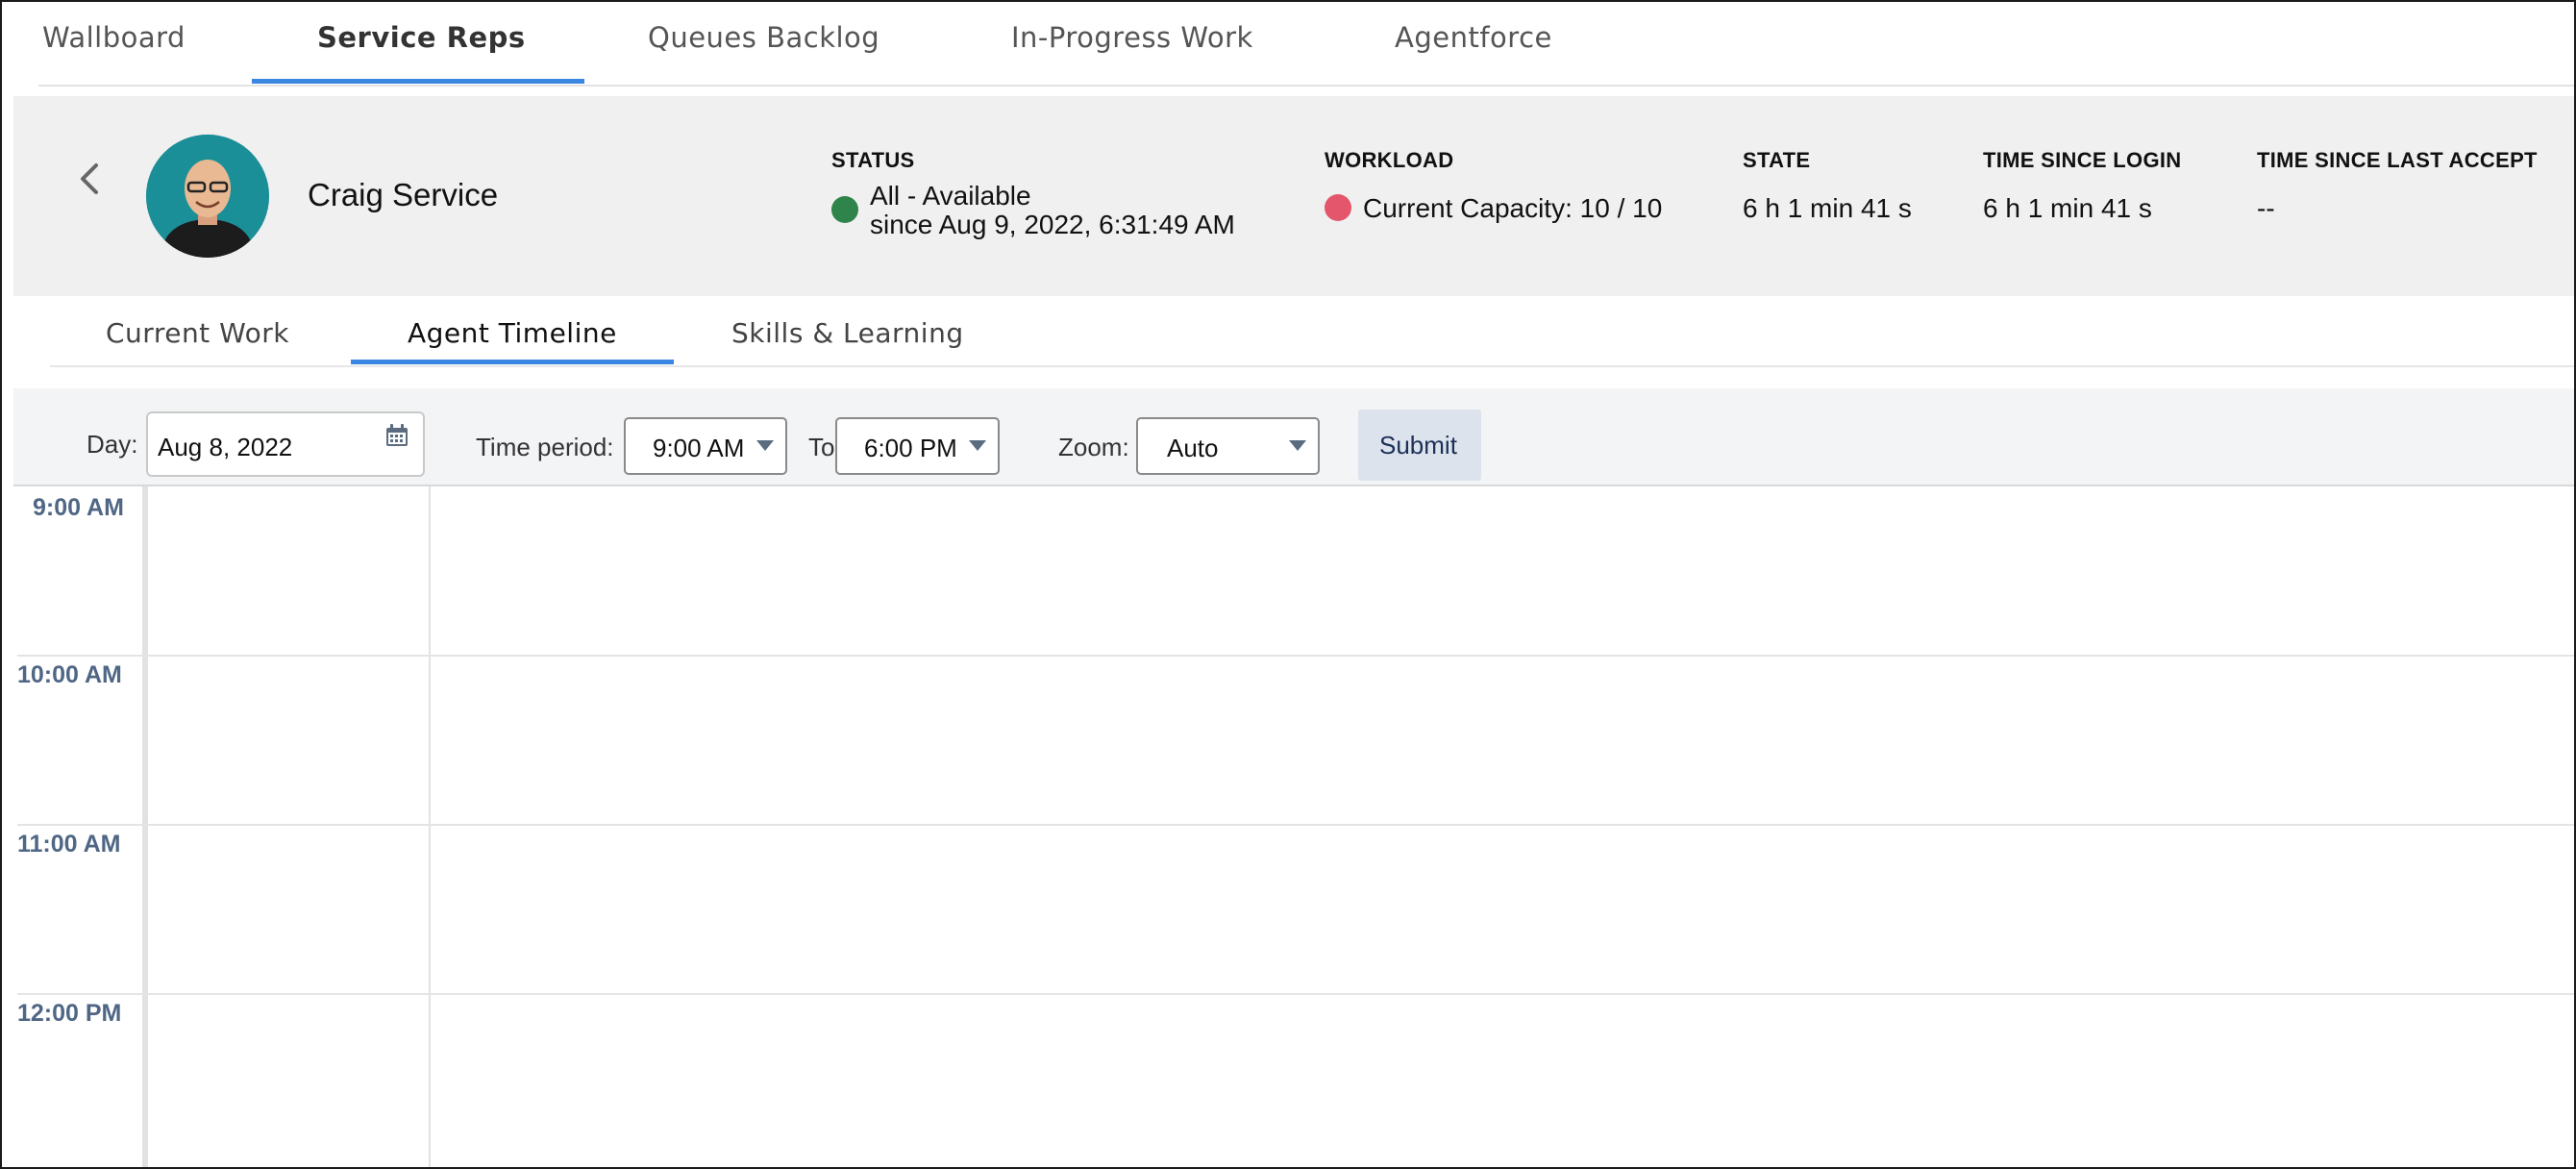  What do you see at coordinates (69, 674) in the screenshot?
I see `hour-label: 10:00 AM` at bounding box center [69, 674].